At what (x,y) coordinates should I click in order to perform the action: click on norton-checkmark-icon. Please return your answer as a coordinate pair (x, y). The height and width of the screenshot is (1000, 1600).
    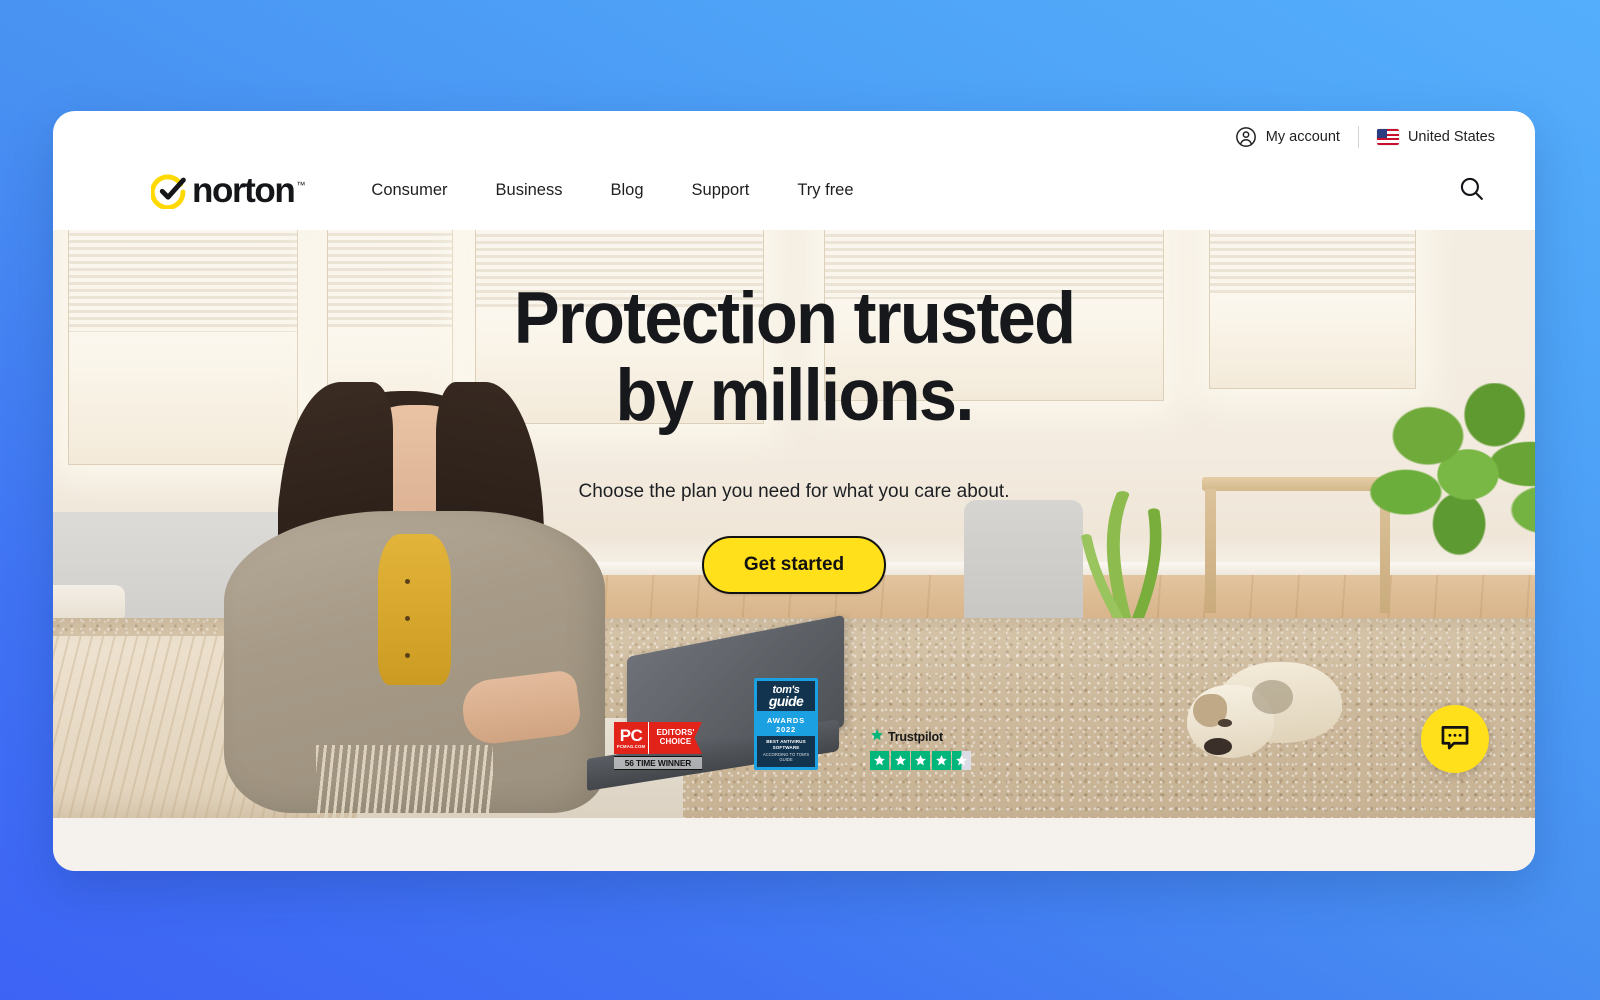
    Looking at the image, I should click on (168, 191).